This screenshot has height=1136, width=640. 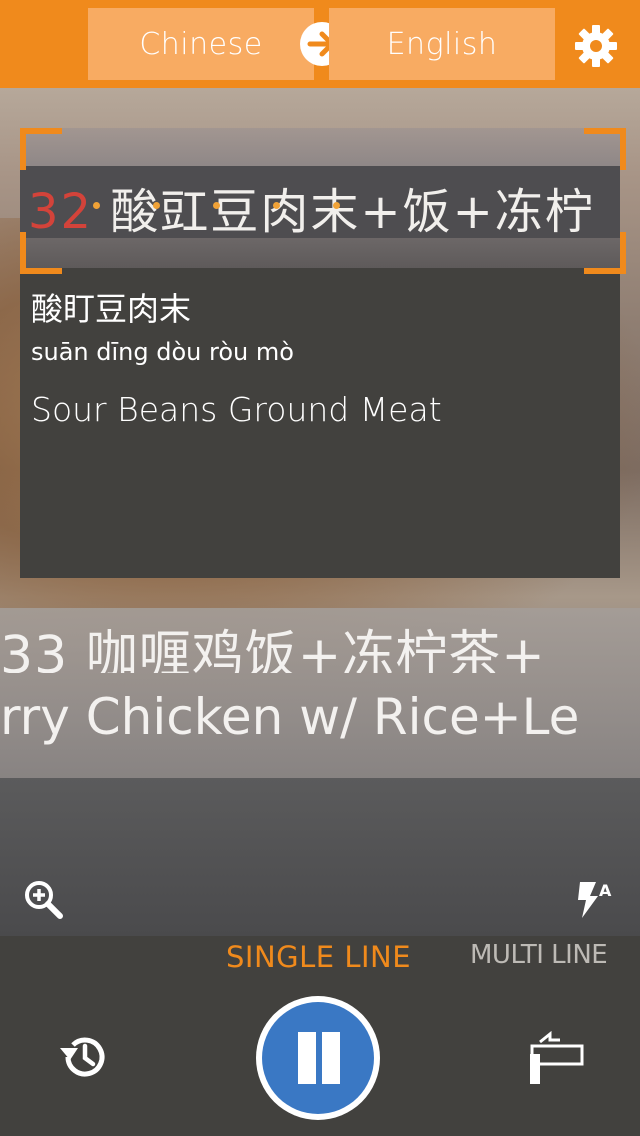 What do you see at coordinates (320, 857) in the screenshot?
I see `camera-dark-strip` at bounding box center [320, 857].